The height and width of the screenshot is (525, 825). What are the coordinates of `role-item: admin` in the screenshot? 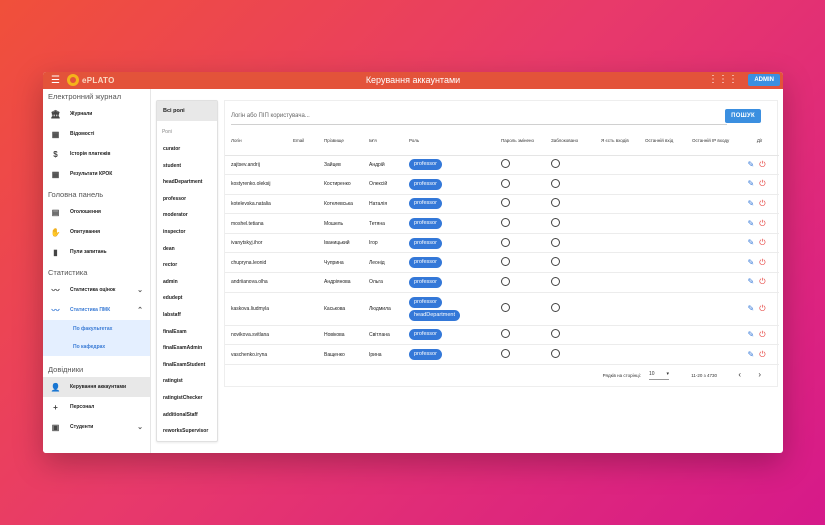 It's located at (187, 282).